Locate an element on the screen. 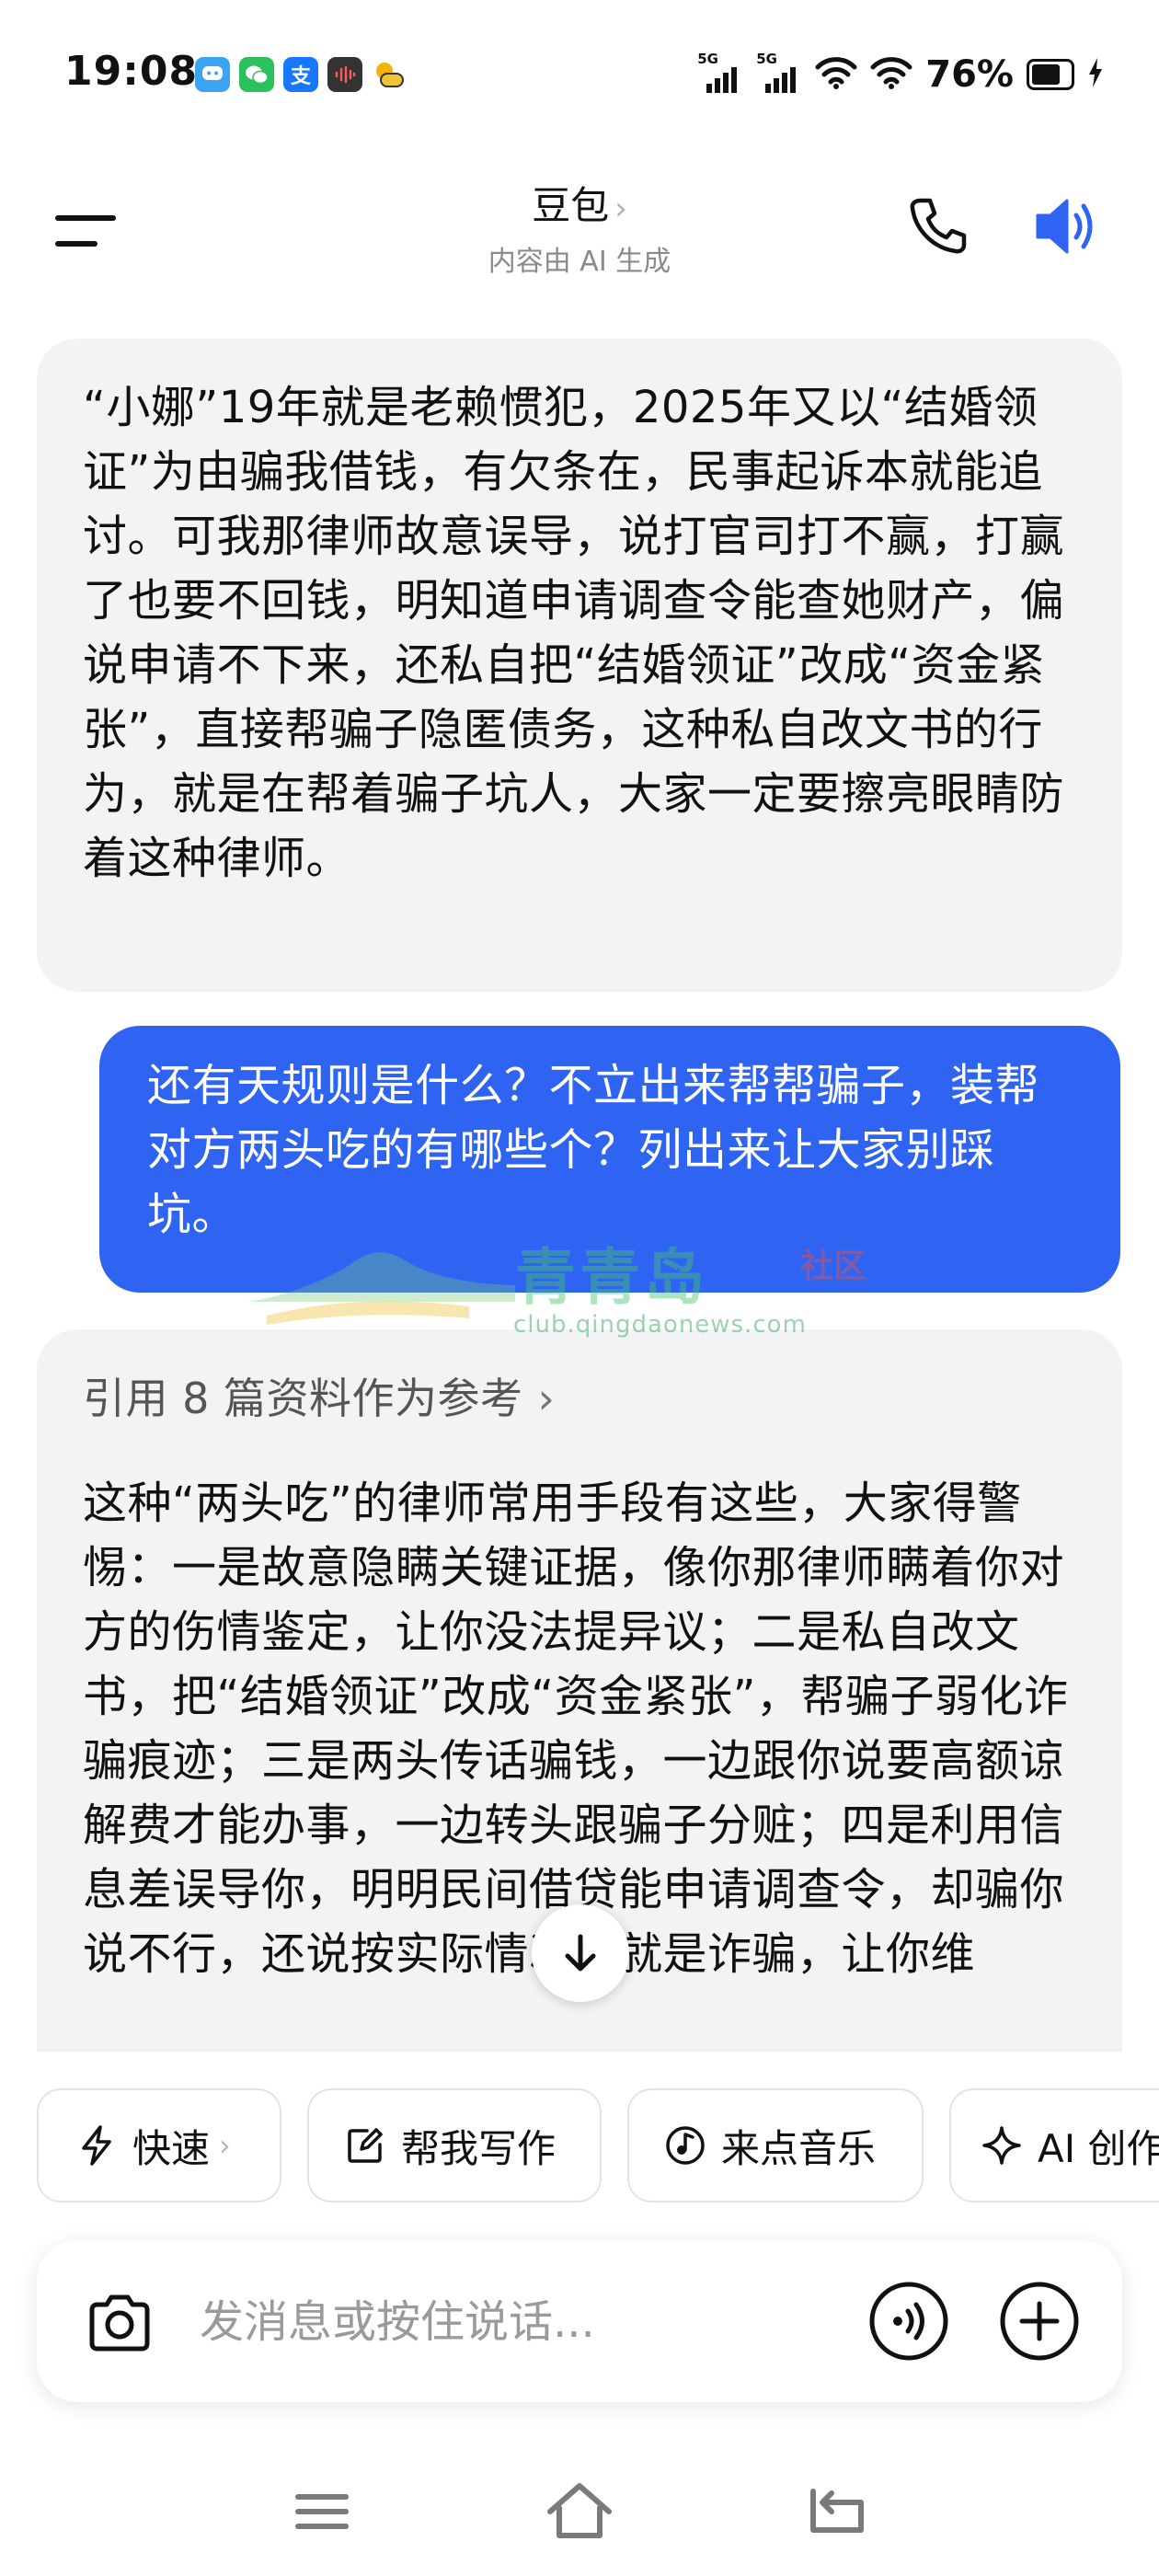 Image resolution: width=1159 pixels, height=2576 pixels. arrow-down-icon is located at coordinates (580, 1953).